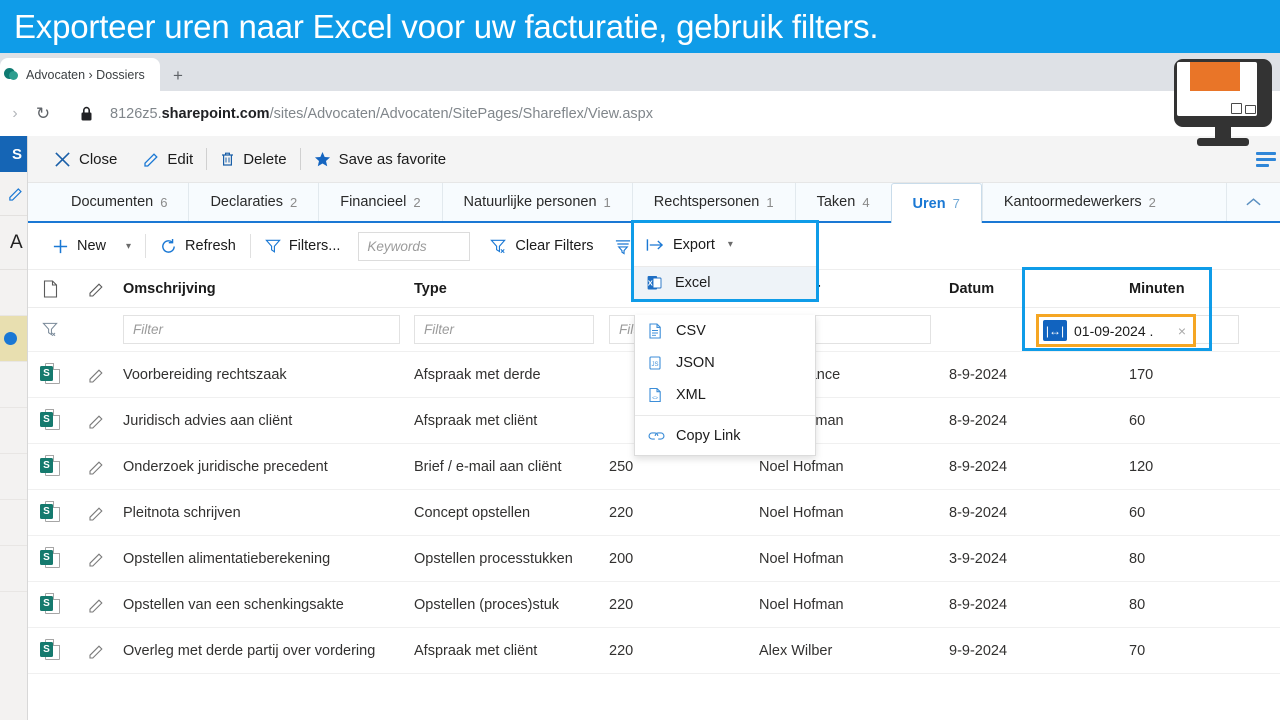 The image size is (1280, 720). I want to click on refresh-button: Refresh, so click(198, 246).